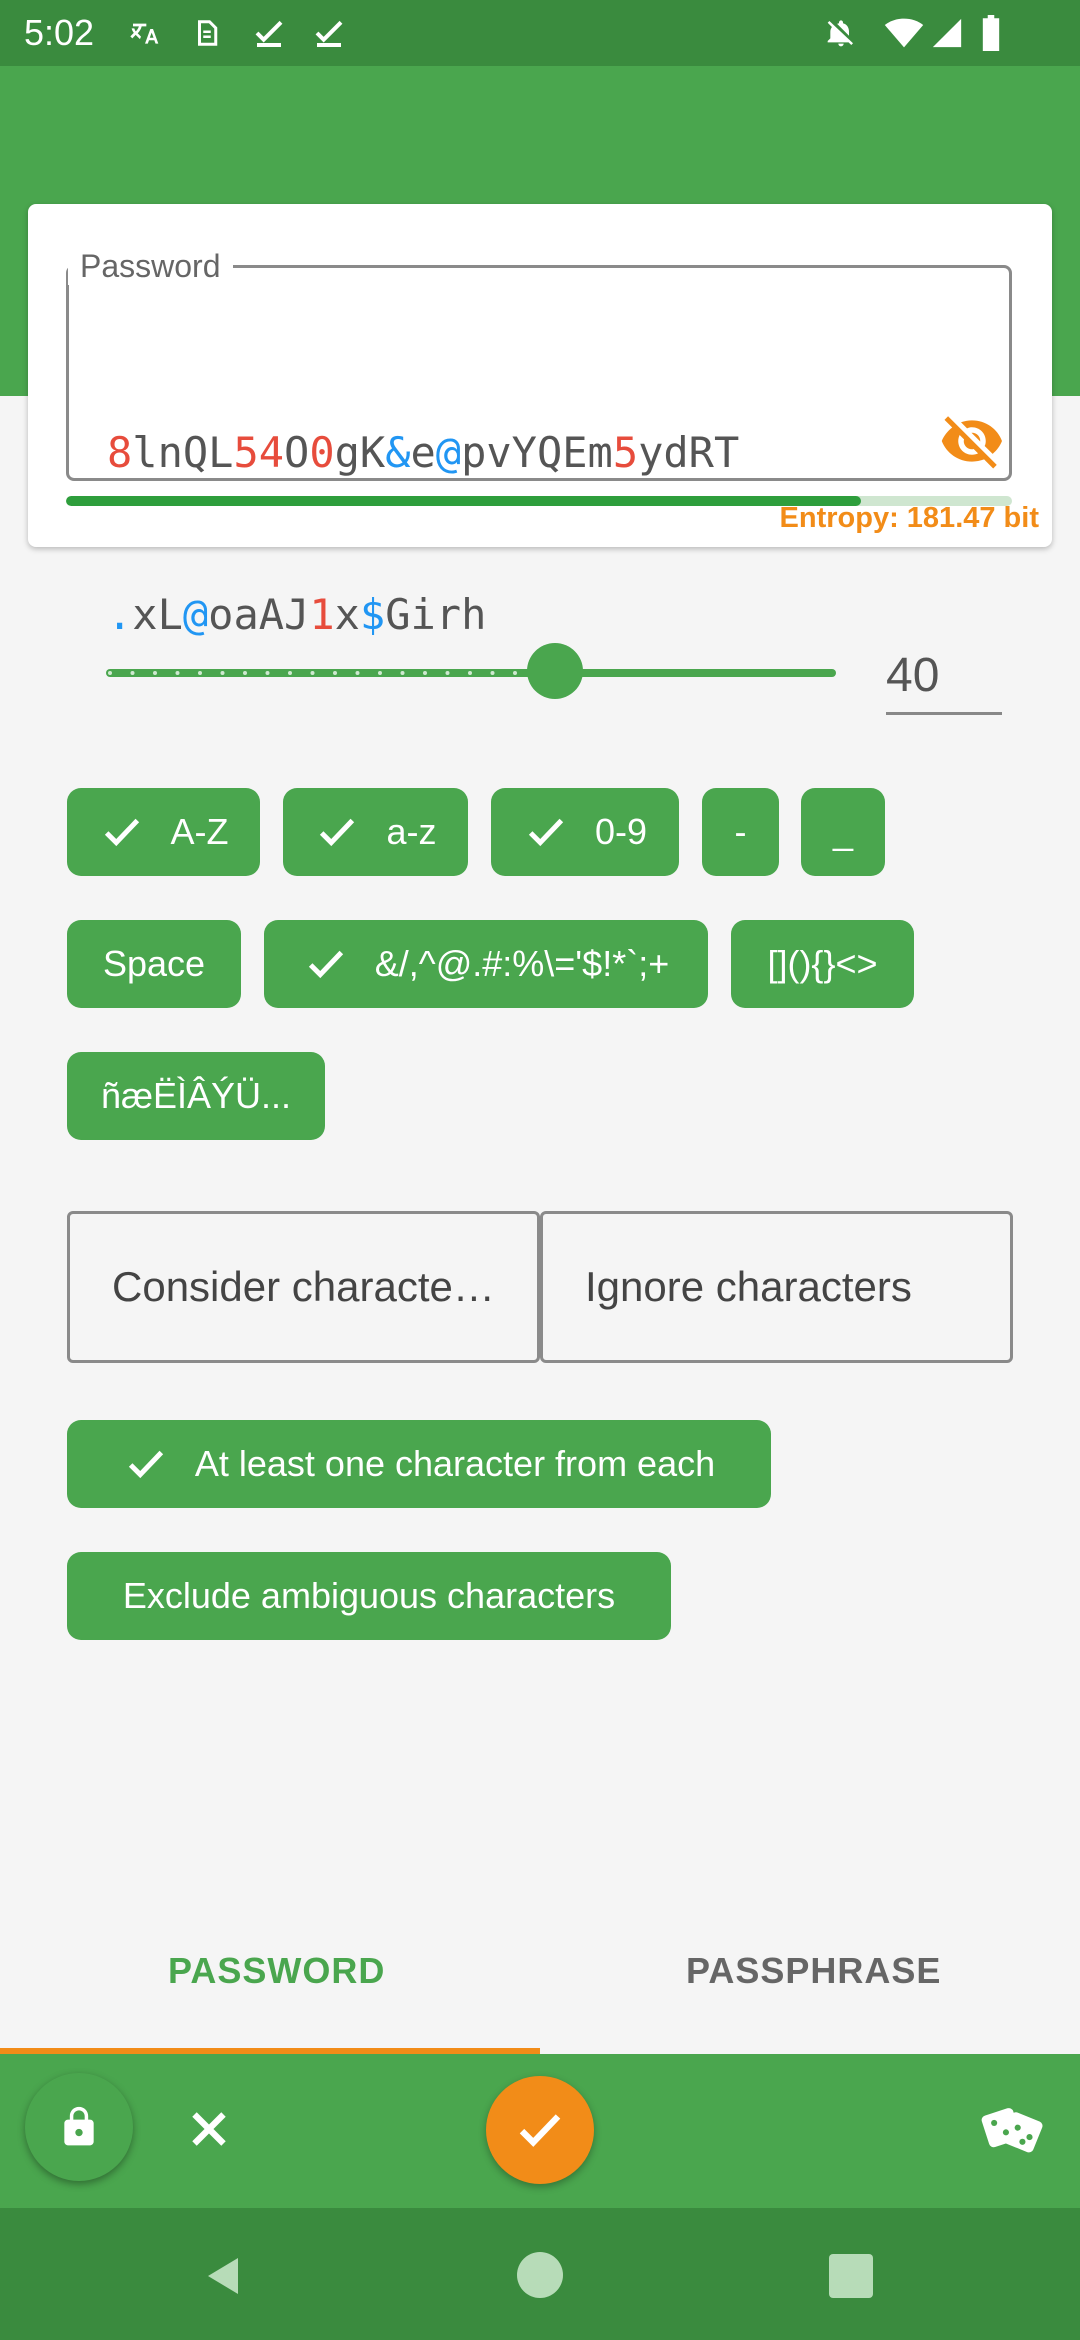 The image size is (1080, 2340). Describe the element at coordinates (585, 832) in the screenshot. I see `chip-digits: 0-9` at that location.